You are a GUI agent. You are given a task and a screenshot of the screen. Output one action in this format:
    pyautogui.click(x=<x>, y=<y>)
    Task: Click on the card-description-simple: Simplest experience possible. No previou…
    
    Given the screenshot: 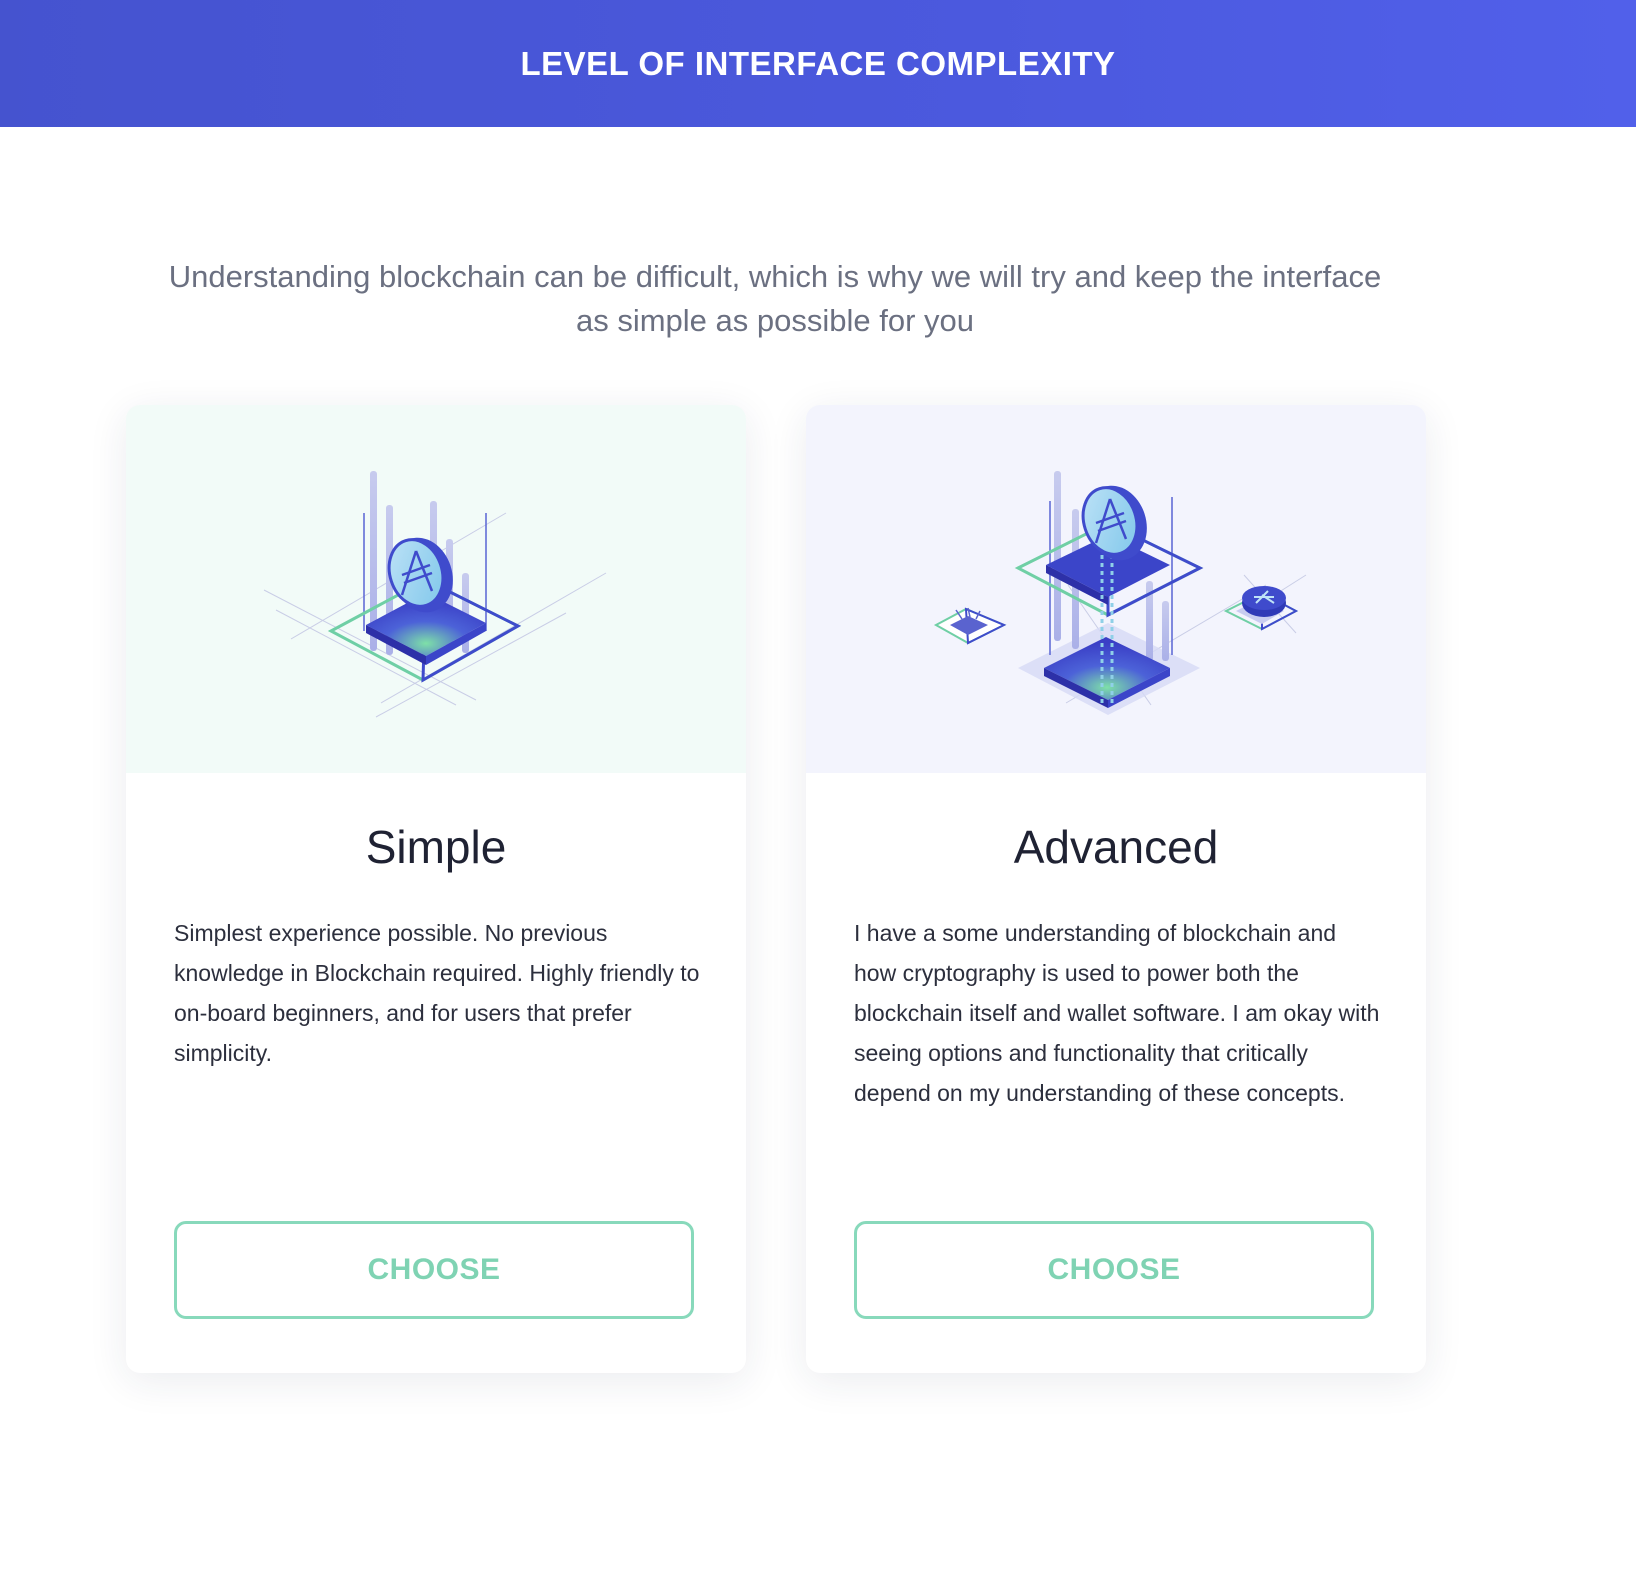 What is the action you would take?
    pyautogui.click(x=437, y=993)
    